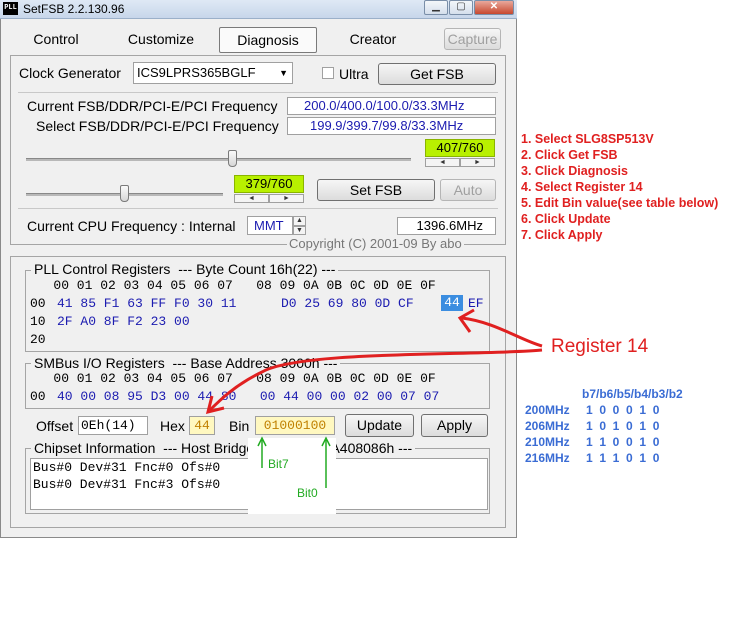 The width and height of the screenshot is (744, 620). I want to click on bits-table-freq: 216MHz, so click(547, 458).